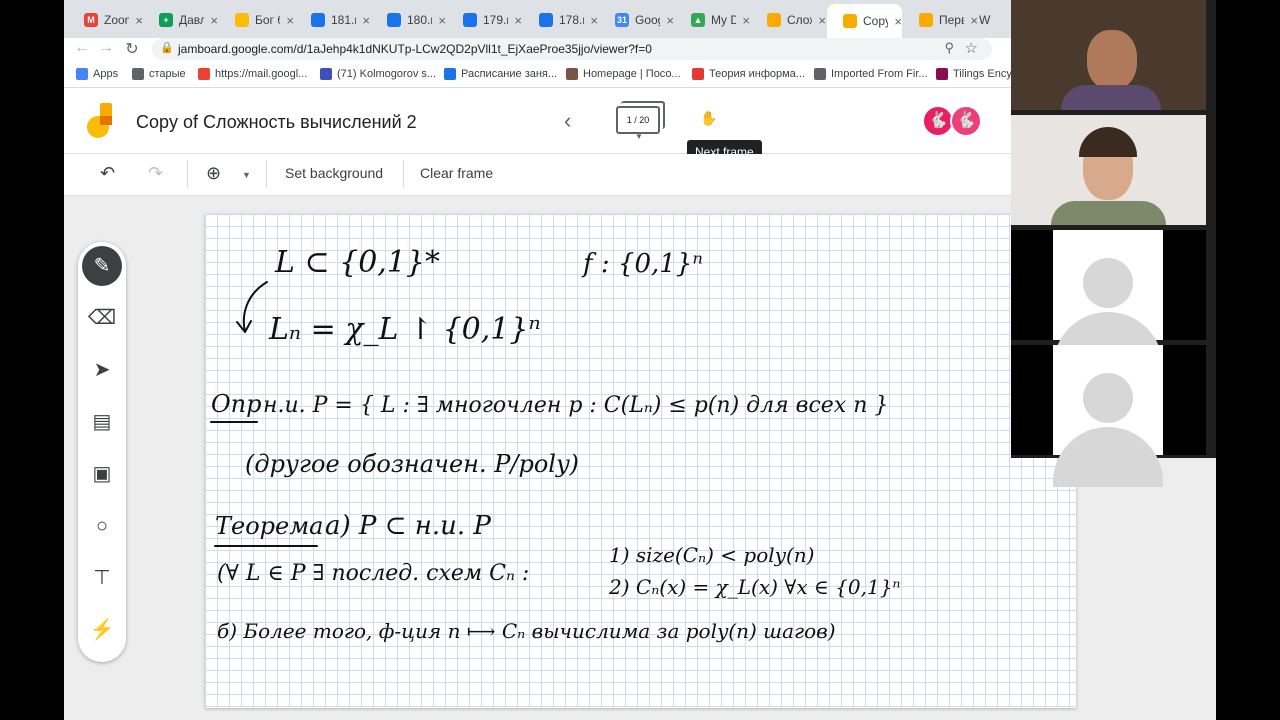 The image size is (1280, 720). I want to click on set-background-button: Set background, so click(334, 173).